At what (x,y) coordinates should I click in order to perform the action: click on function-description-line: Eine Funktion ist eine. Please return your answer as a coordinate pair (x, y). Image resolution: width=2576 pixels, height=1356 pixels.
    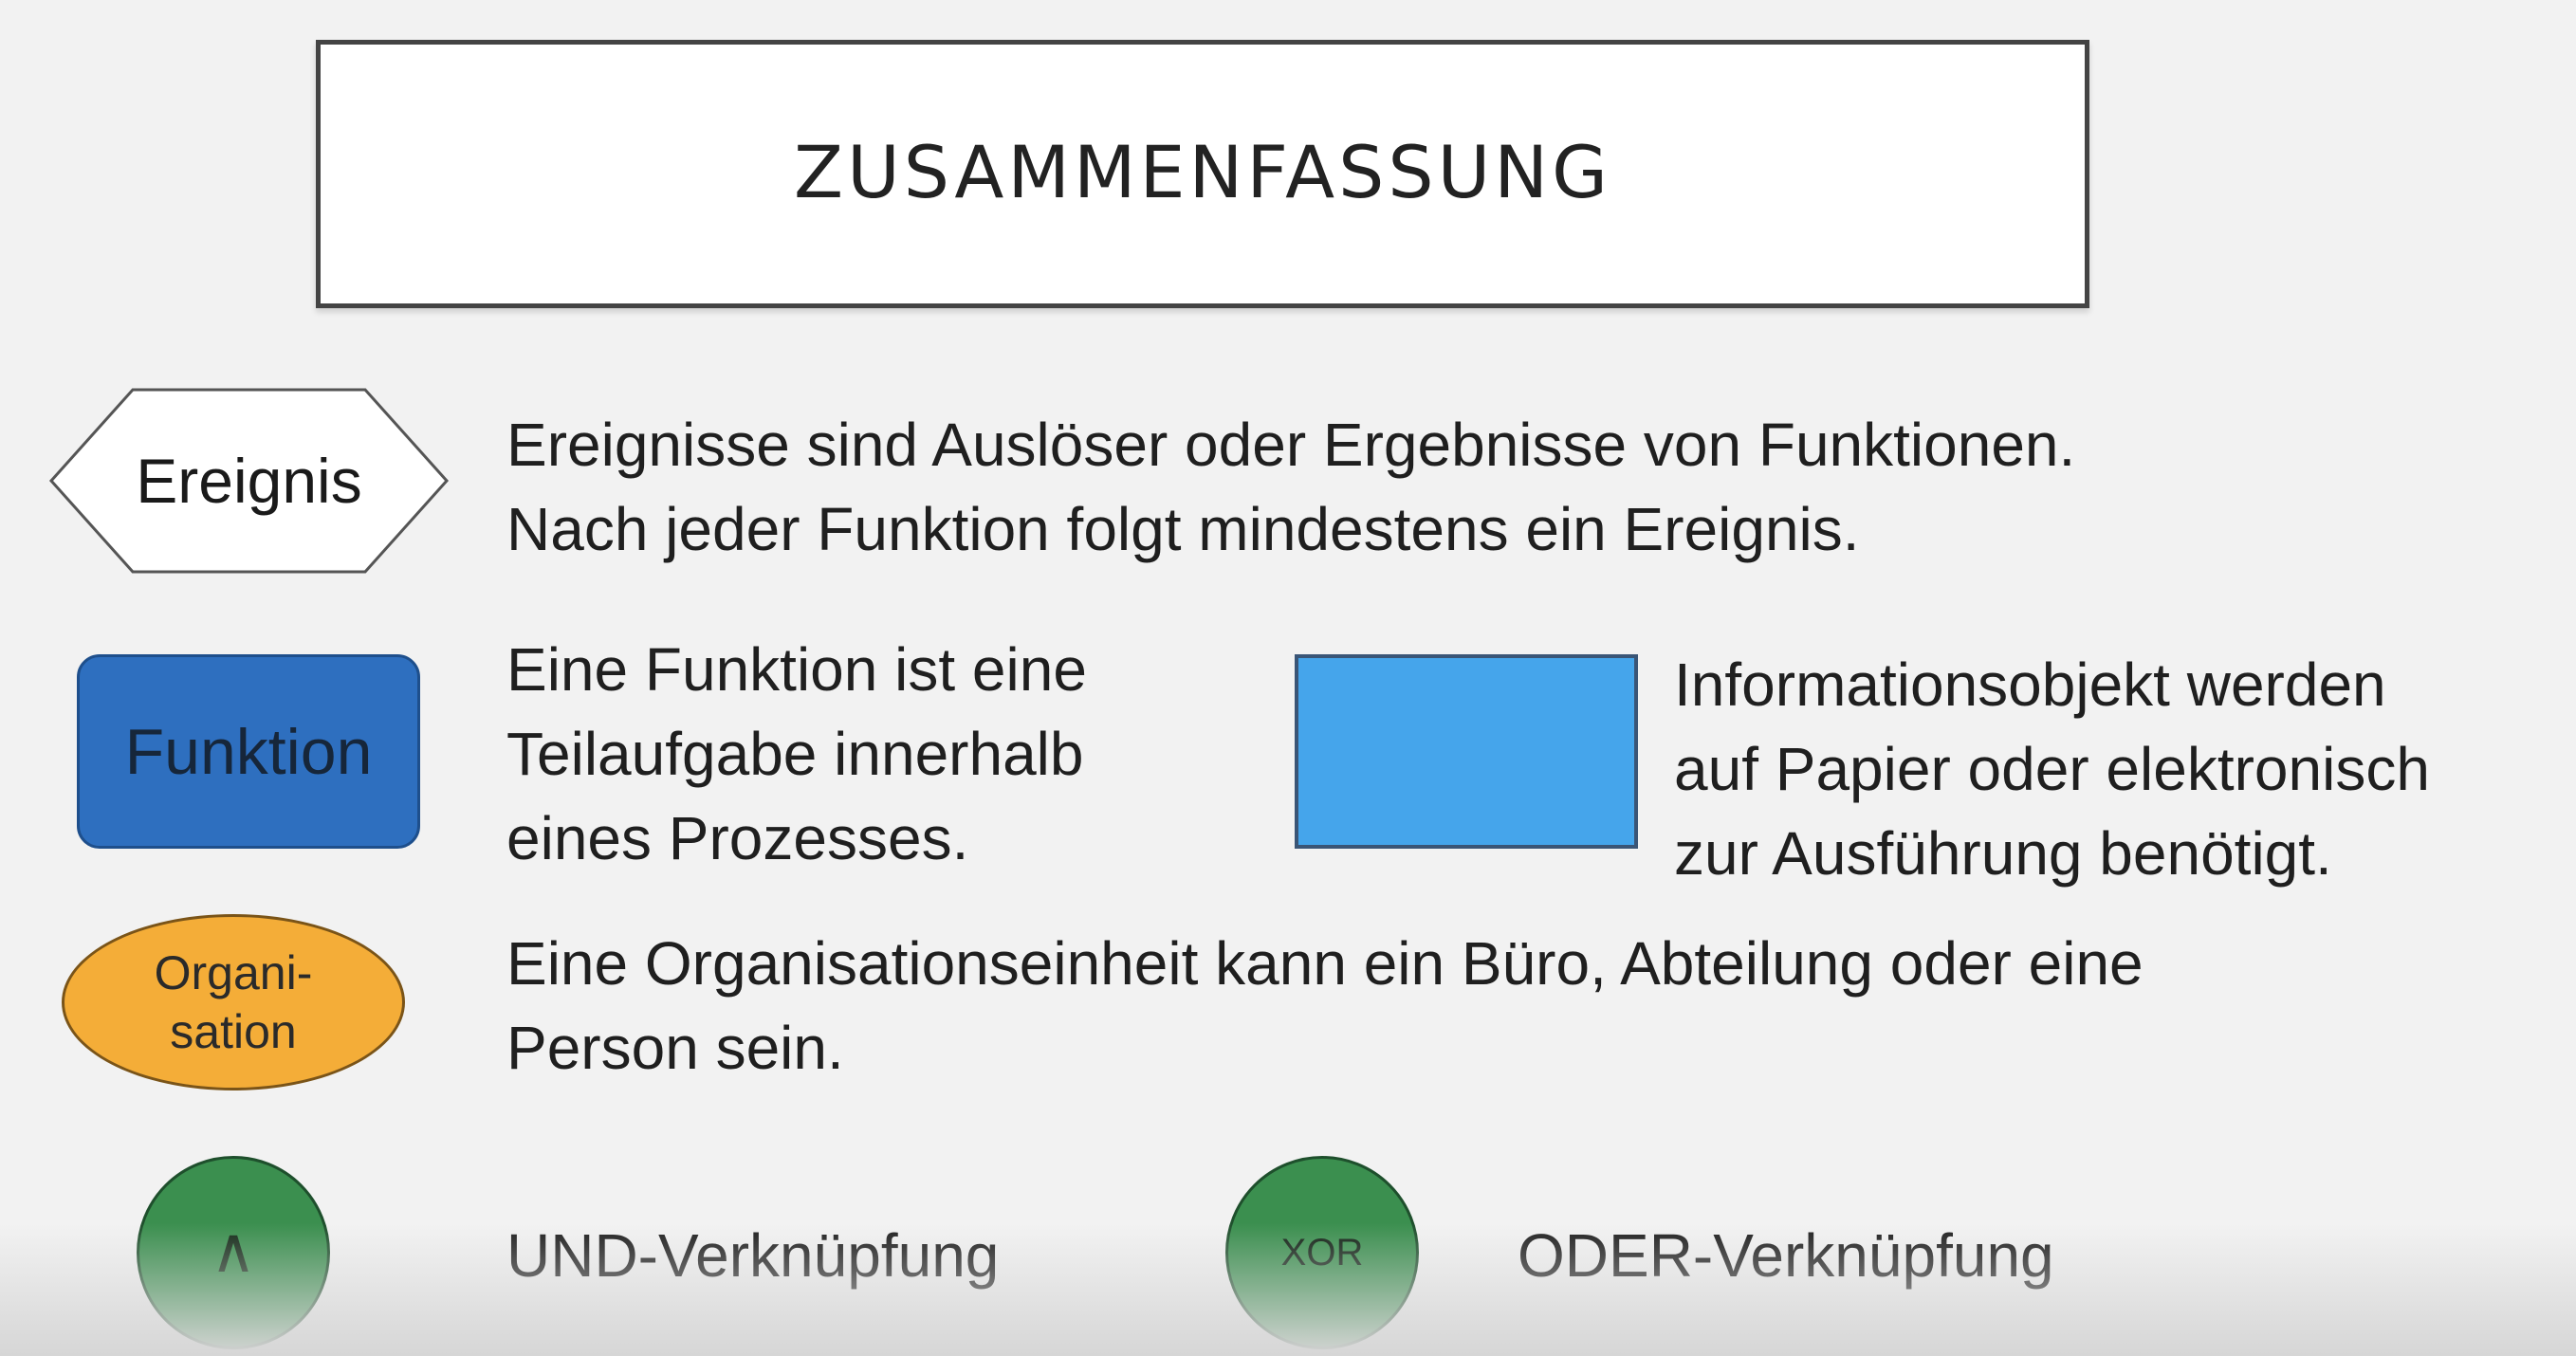
    Looking at the image, I should click on (796, 669).